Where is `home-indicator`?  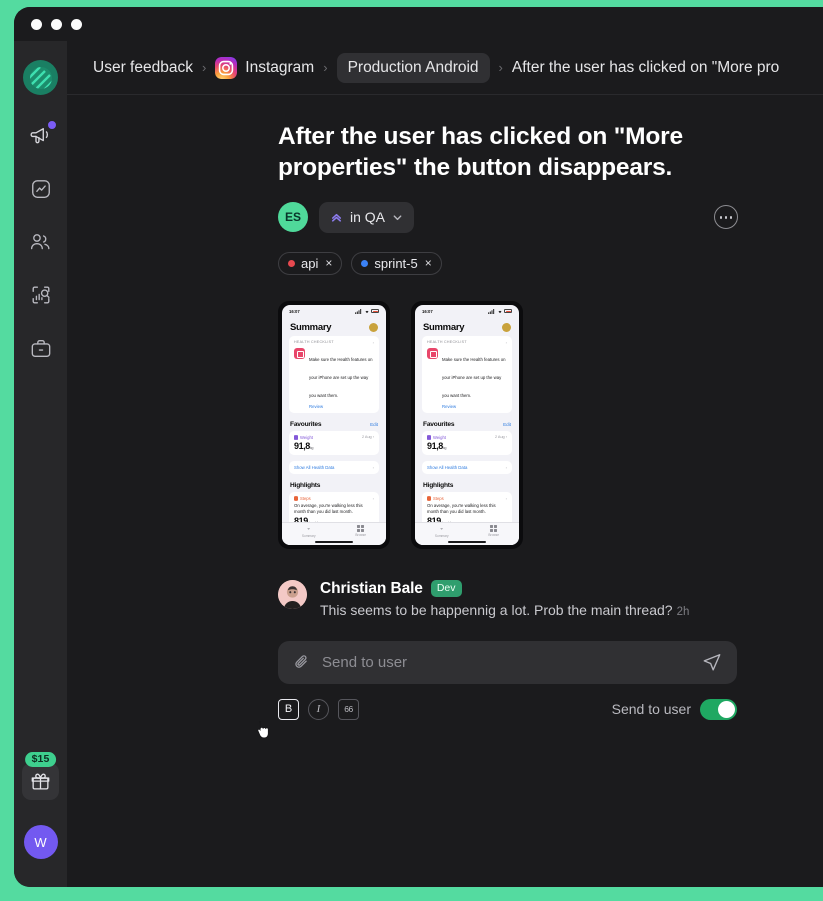 home-indicator is located at coordinates (467, 542).